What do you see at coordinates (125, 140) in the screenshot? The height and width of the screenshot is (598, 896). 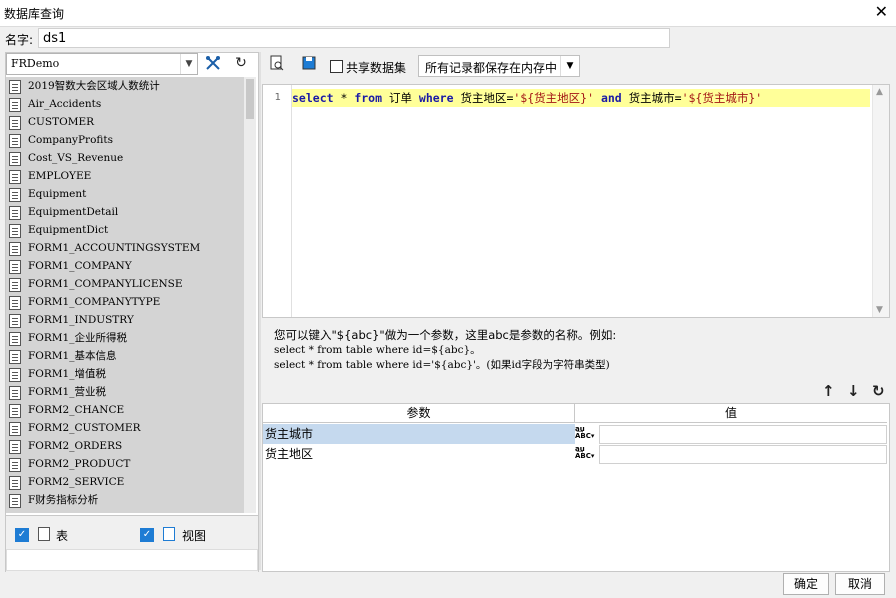 I see `list-item: CompanyProfits` at bounding box center [125, 140].